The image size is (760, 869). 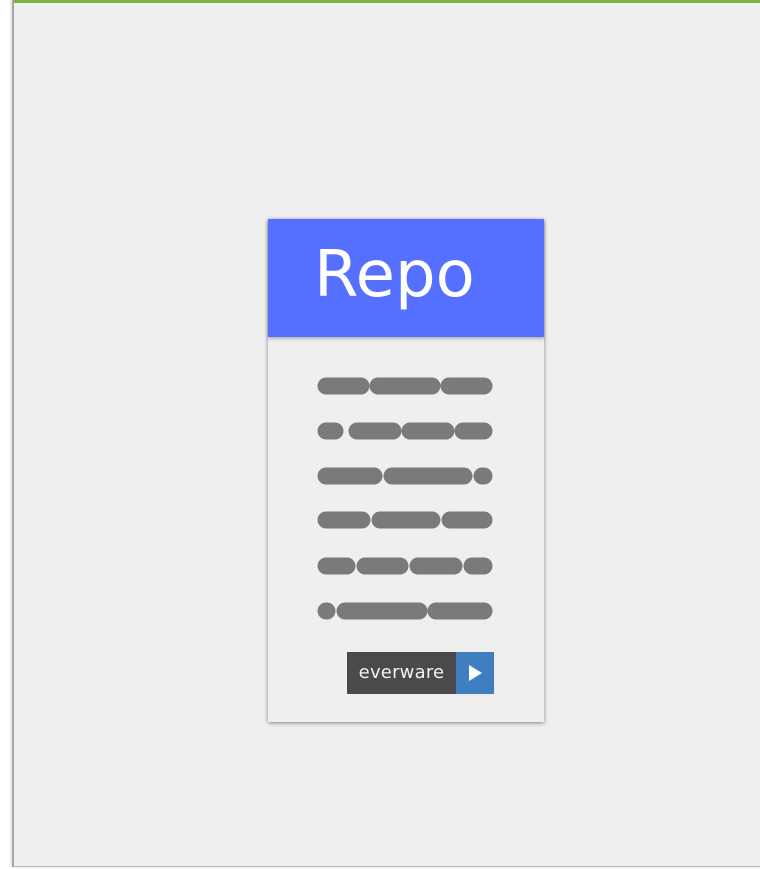 I want to click on placeholder-text-lines, so click(x=405, y=498).